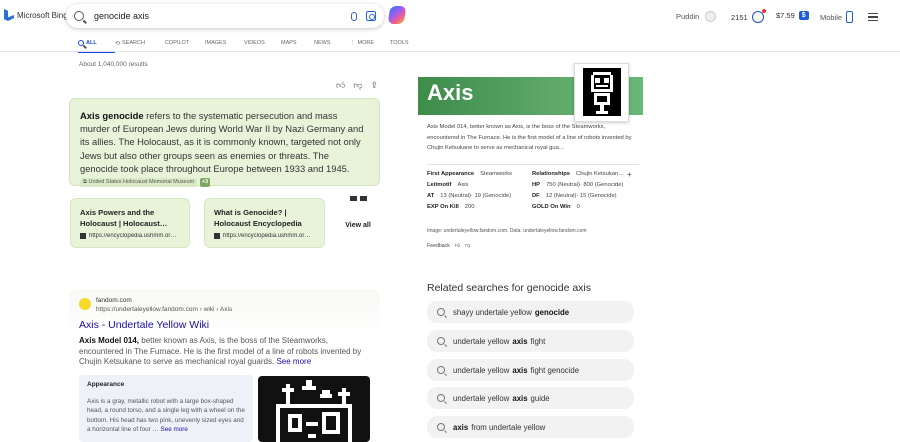  Describe the element at coordinates (629, 174) in the screenshot. I see `expand-relationships-button: +` at that location.